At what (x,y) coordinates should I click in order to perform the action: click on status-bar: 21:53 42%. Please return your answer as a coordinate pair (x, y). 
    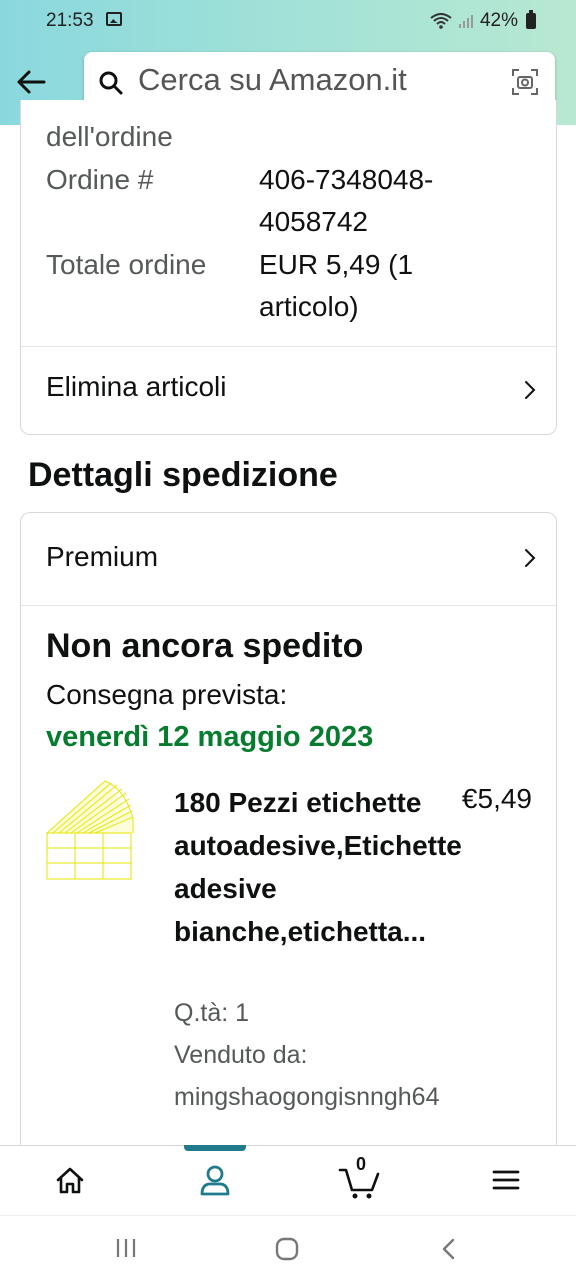
    Looking at the image, I should click on (288, 21).